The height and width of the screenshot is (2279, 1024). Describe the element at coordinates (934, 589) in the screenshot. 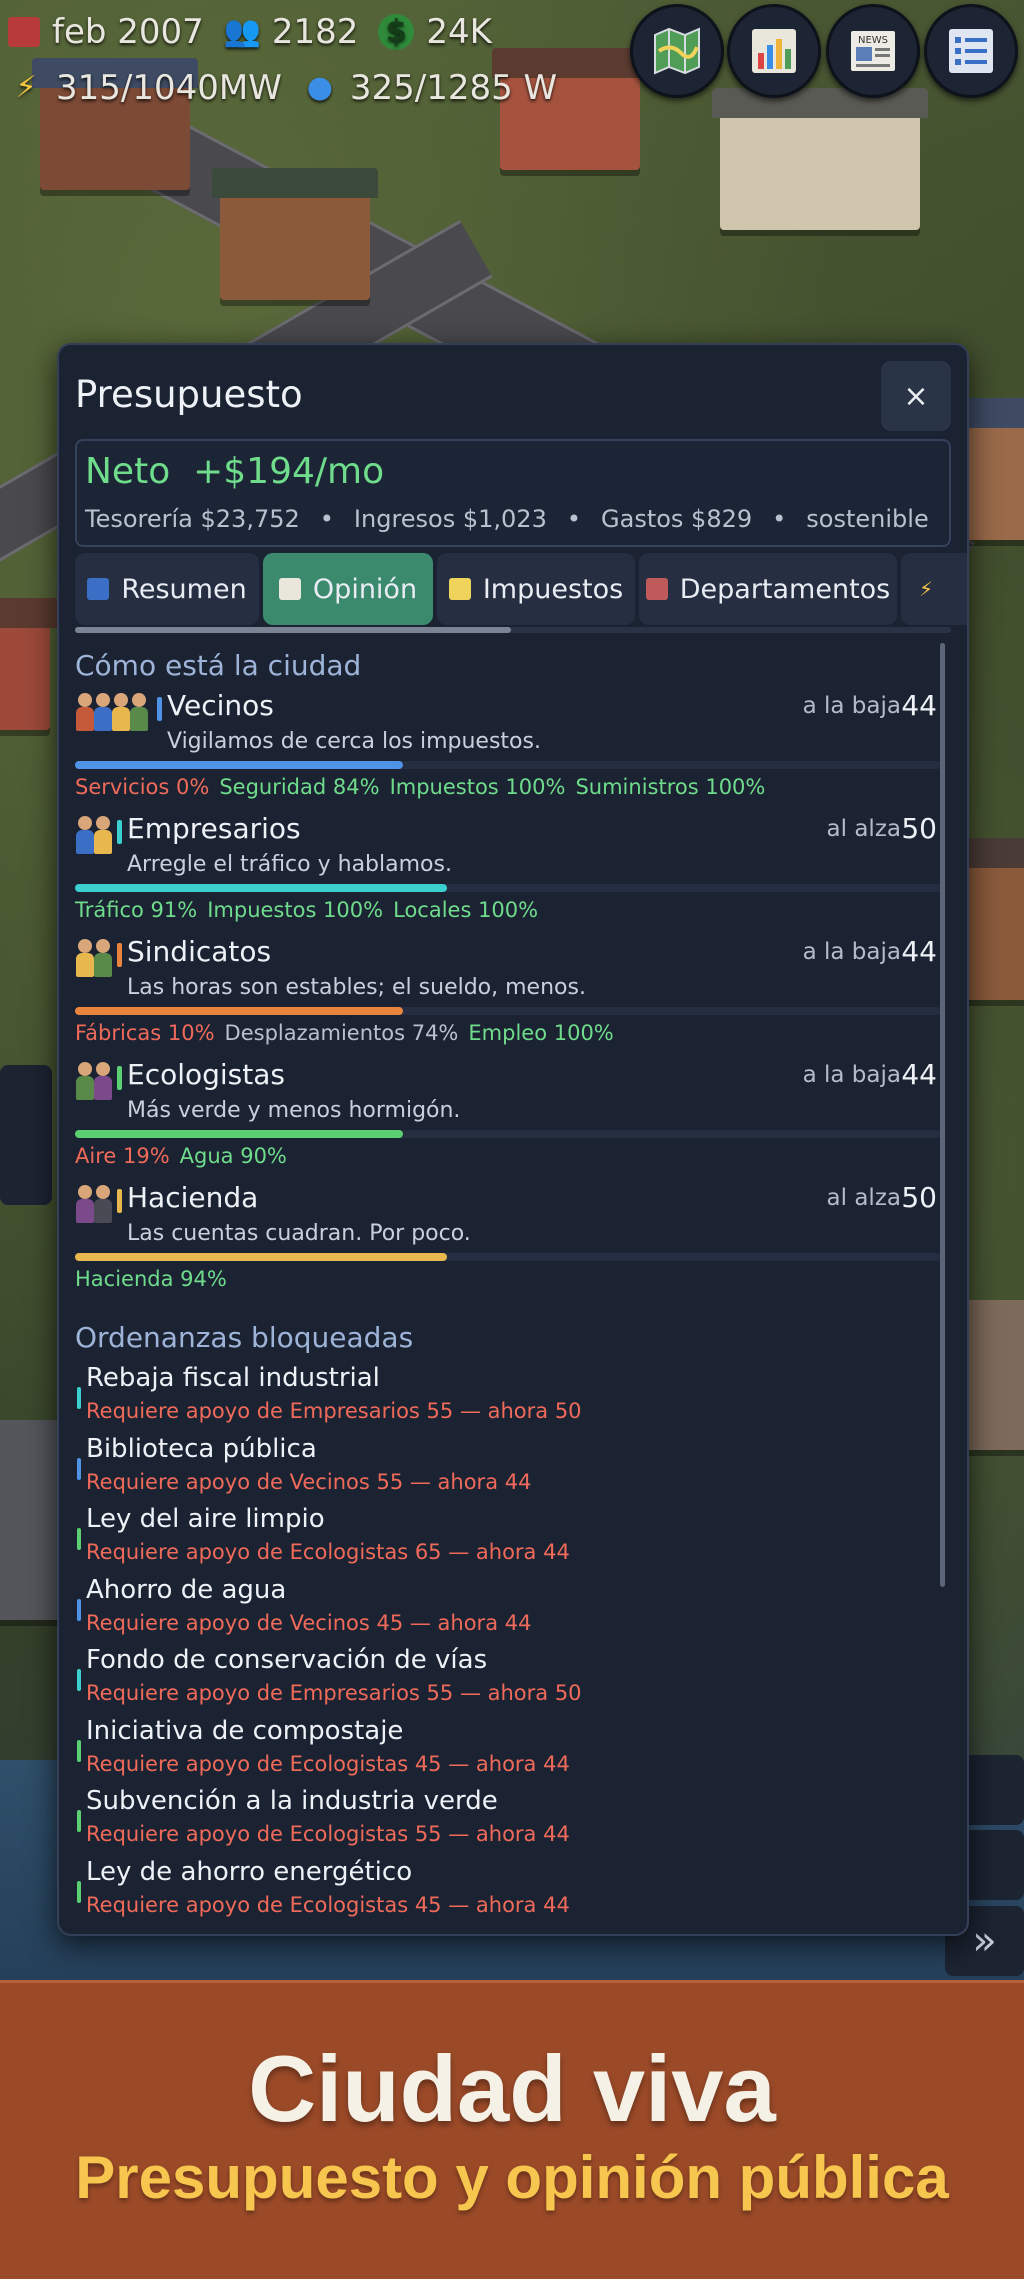

I see `tab-utilities: ⚡` at that location.